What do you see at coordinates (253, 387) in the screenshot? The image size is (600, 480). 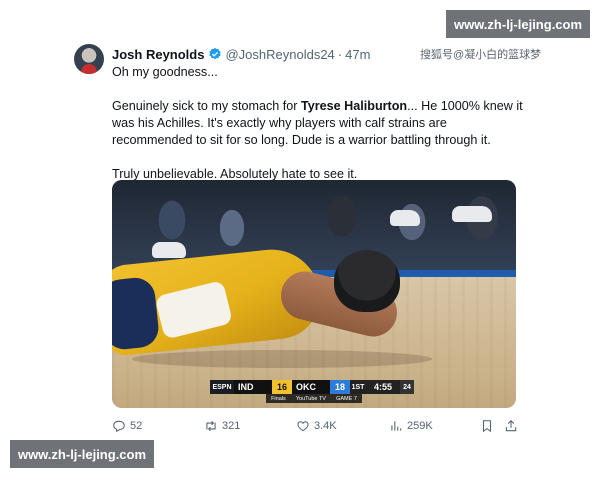 I see `scorebug-team-1: IND` at bounding box center [253, 387].